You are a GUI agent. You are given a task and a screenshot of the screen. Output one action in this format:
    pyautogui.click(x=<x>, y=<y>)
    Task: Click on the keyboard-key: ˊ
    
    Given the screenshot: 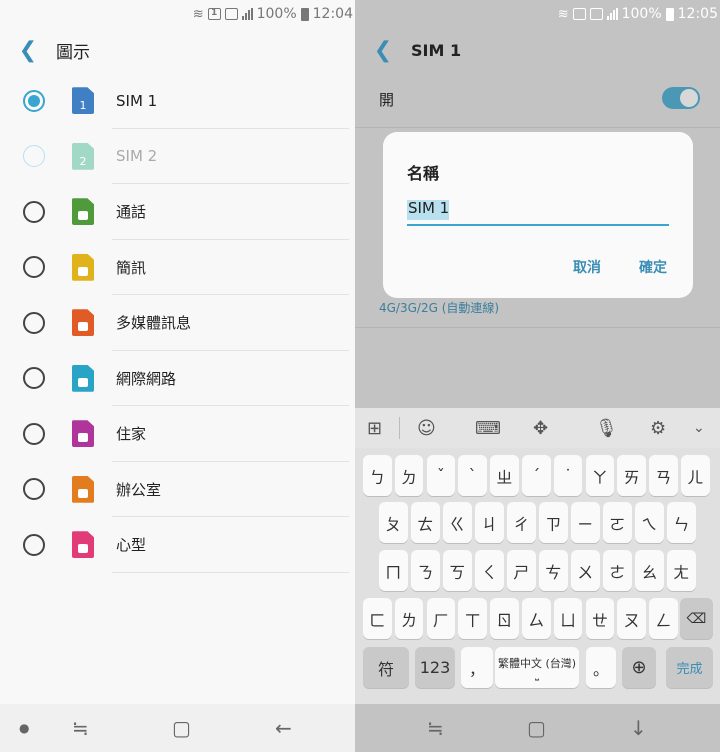 What is the action you would take?
    pyautogui.click(x=536, y=475)
    